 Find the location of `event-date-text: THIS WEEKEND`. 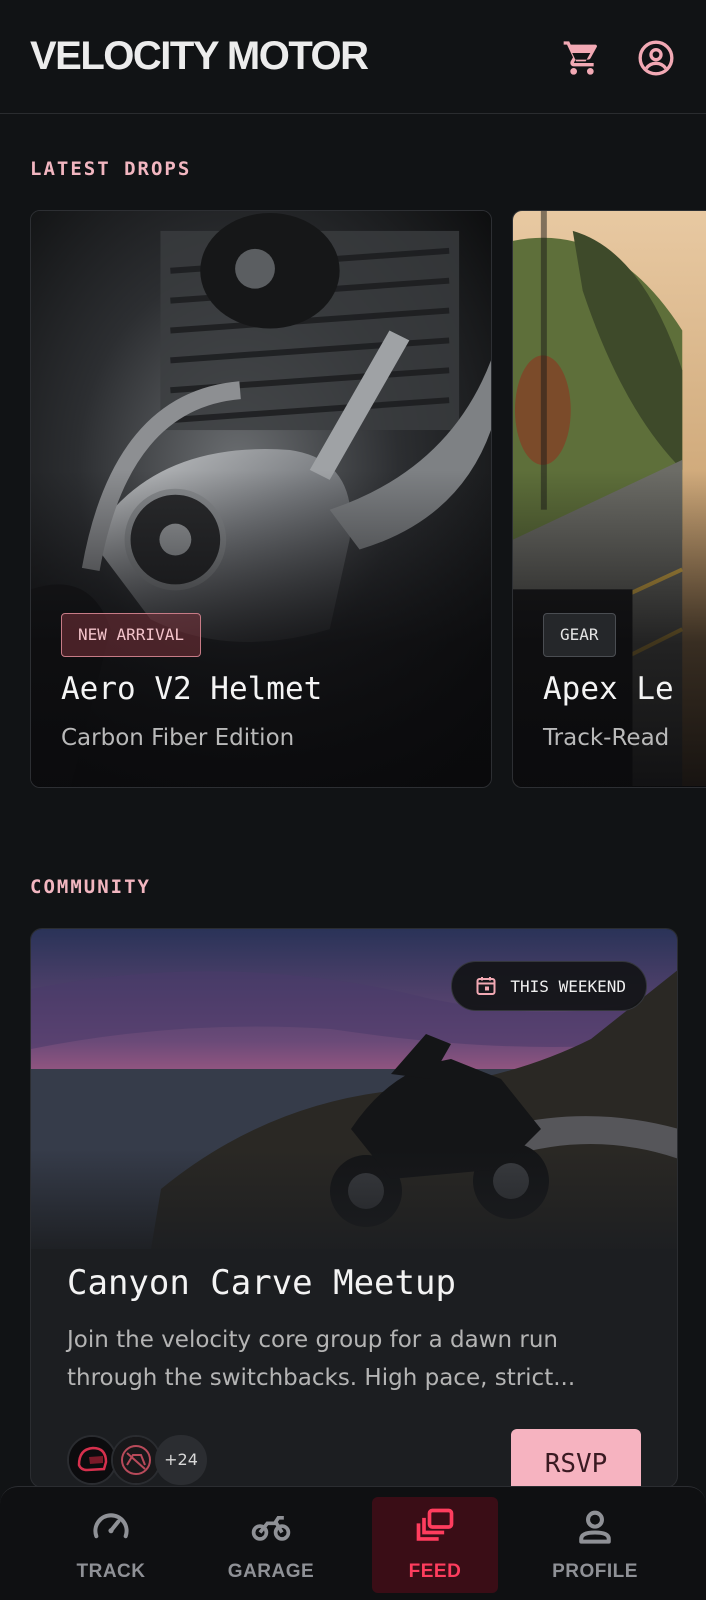

event-date-text: THIS WEEKEND is located at coordinates (568, 986).